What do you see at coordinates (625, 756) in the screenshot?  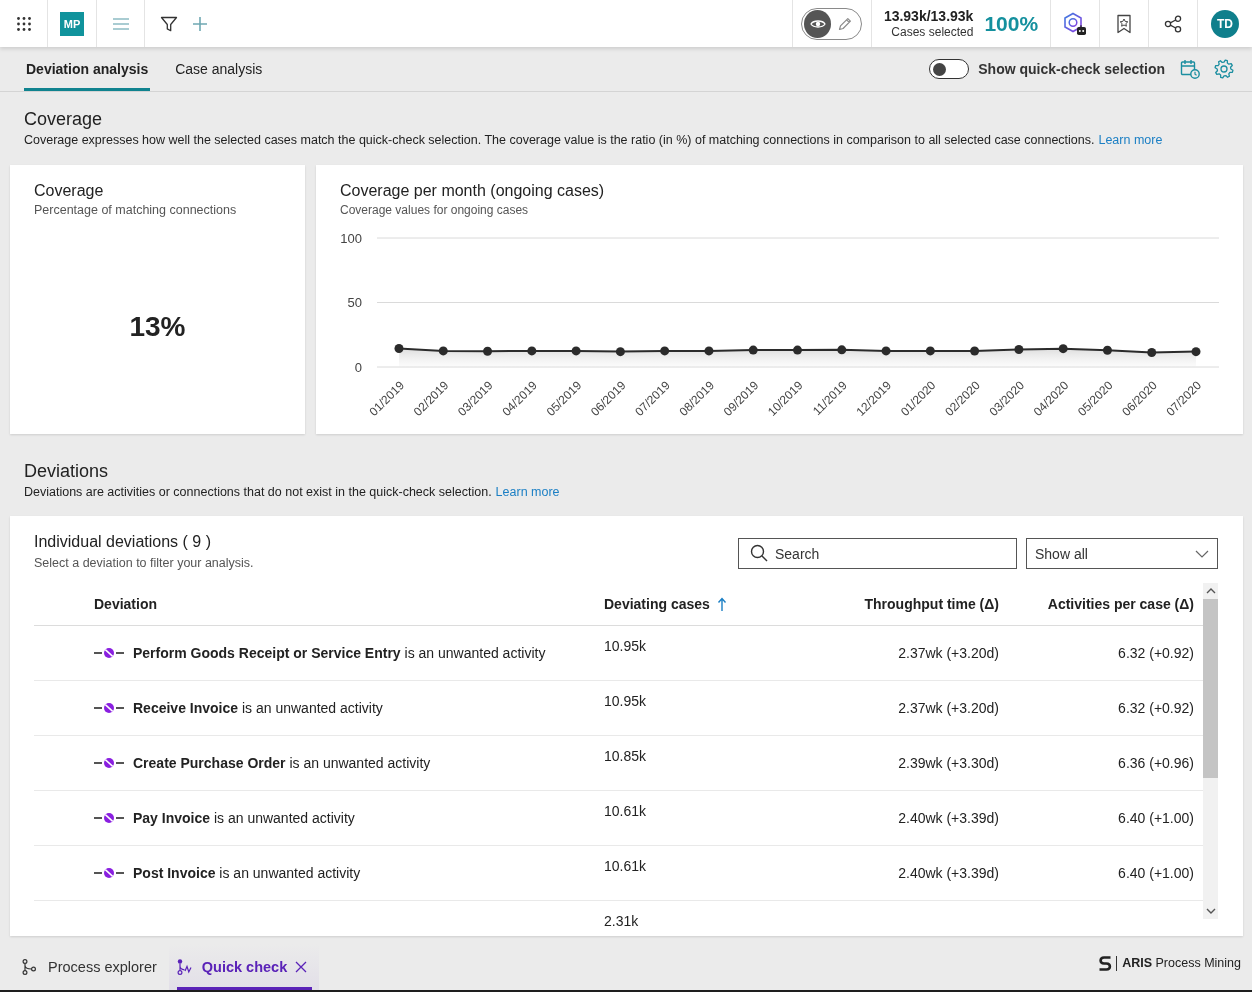 I see `deviating-cases-value: 10.85k` at bounding box center [625, 756].